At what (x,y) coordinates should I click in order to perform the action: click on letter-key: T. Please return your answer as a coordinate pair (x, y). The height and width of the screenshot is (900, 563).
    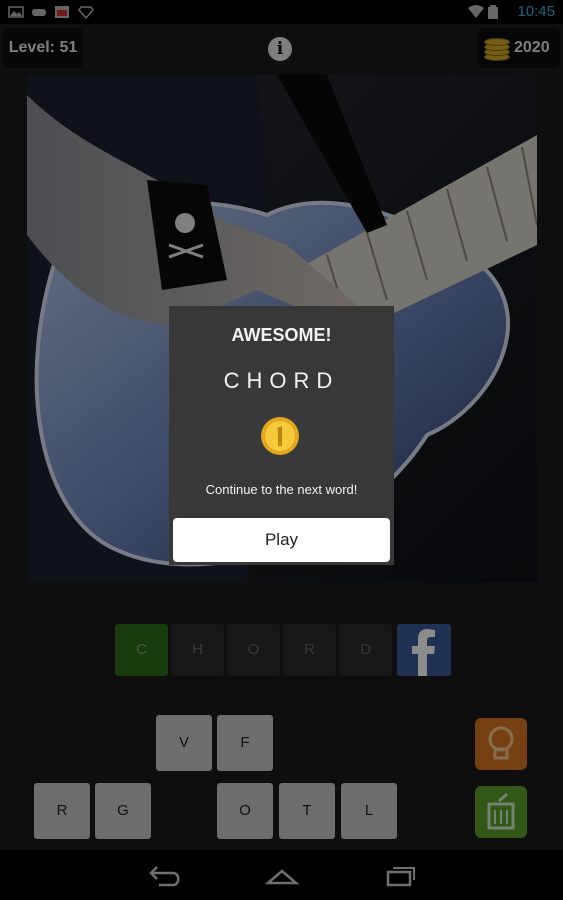
    Looking at the image, I should click on (307, 811).